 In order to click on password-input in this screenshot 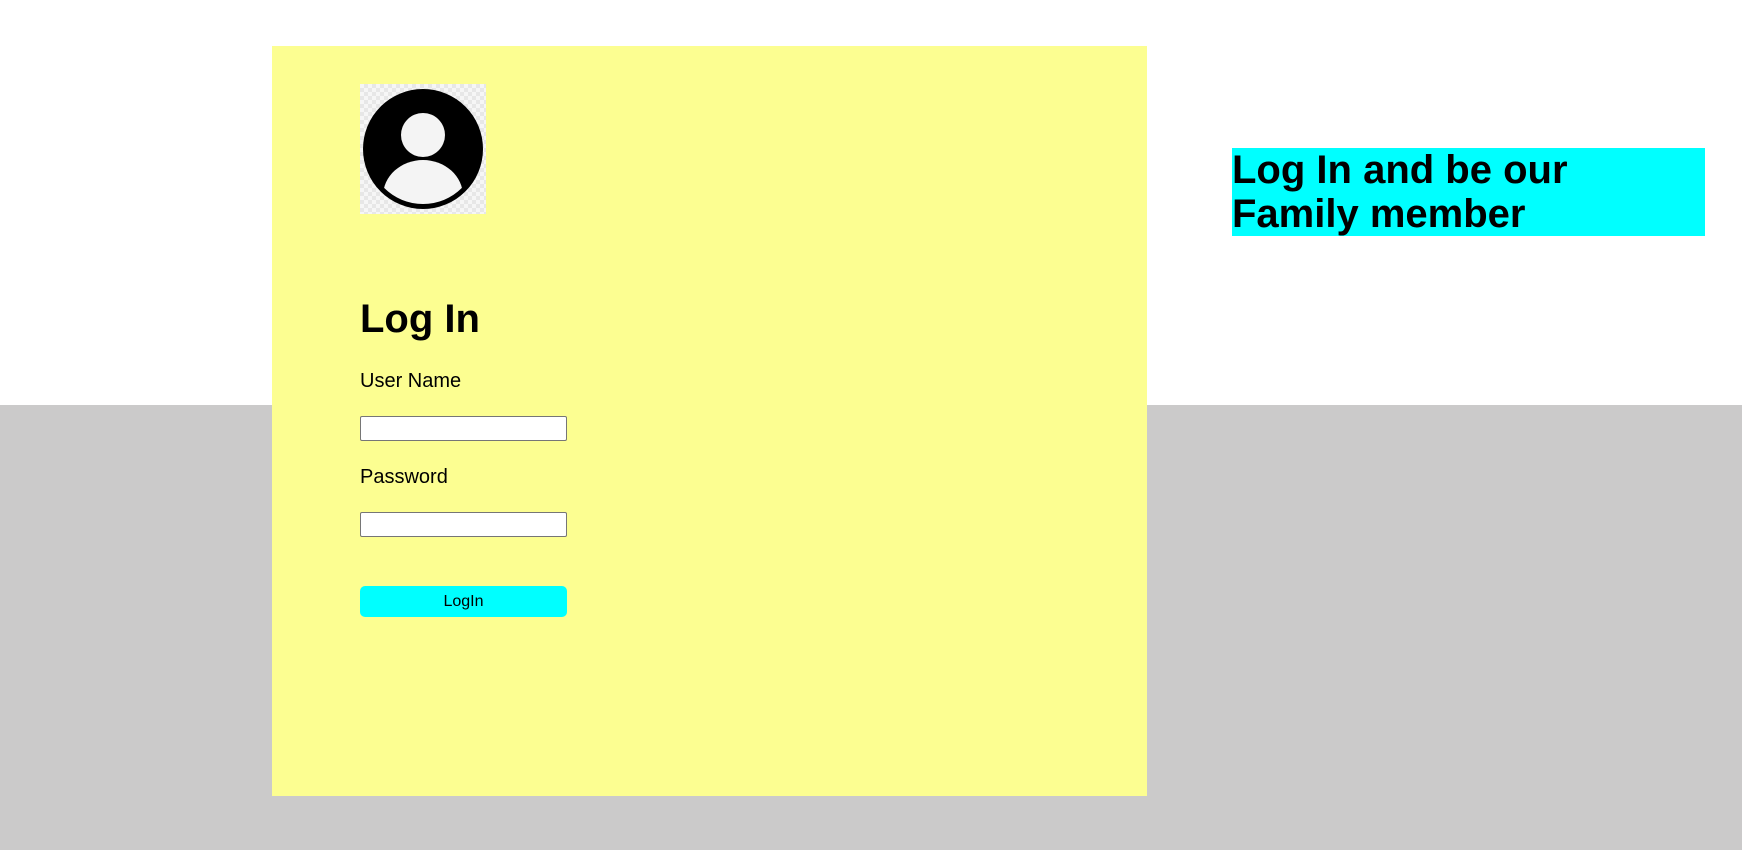, I will do `click(463, 524)`.